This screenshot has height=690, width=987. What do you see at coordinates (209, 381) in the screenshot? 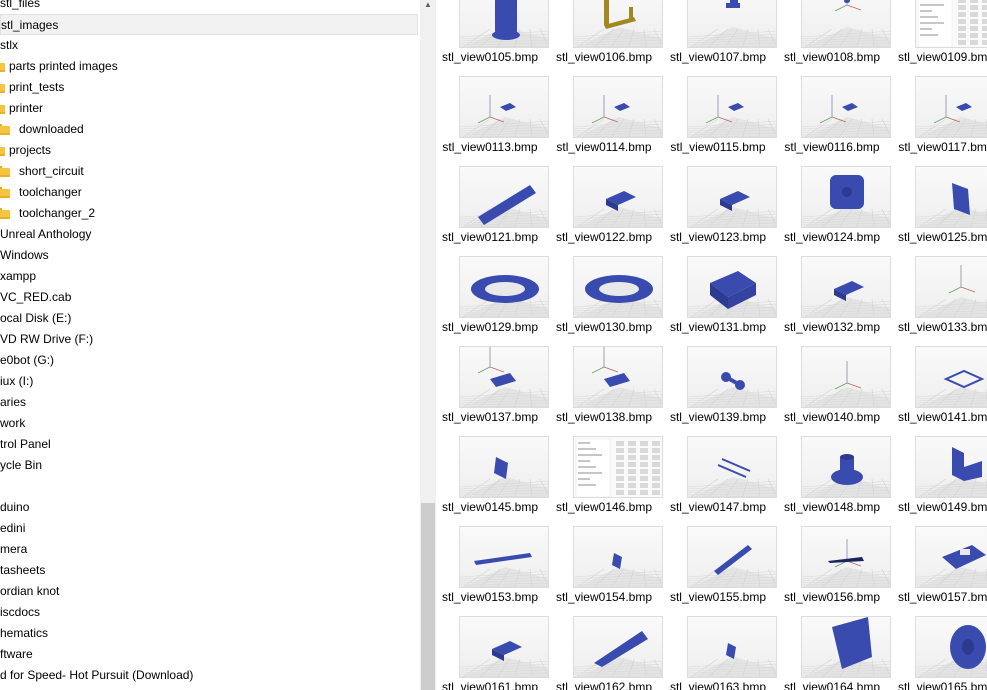
I see `nav-item: iux (I:)` at bounding box center [209, 381].